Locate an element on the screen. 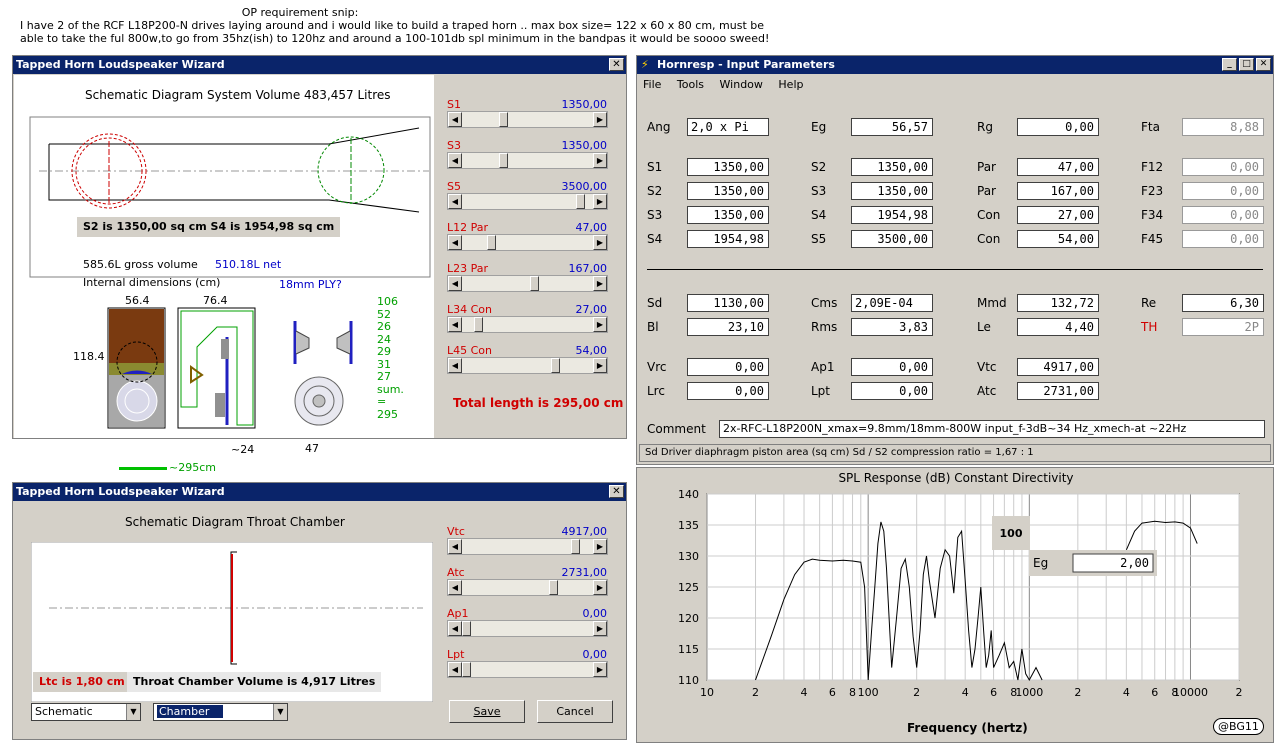  param-field-ang: 2,0 x Pi is located at coordinates (728, 127).